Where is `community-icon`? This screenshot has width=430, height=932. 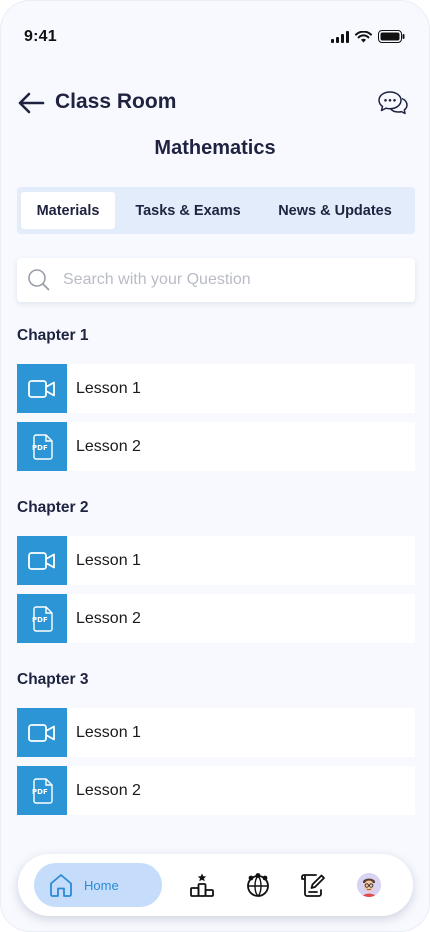 community-icon is located at coordinates (258, 885).